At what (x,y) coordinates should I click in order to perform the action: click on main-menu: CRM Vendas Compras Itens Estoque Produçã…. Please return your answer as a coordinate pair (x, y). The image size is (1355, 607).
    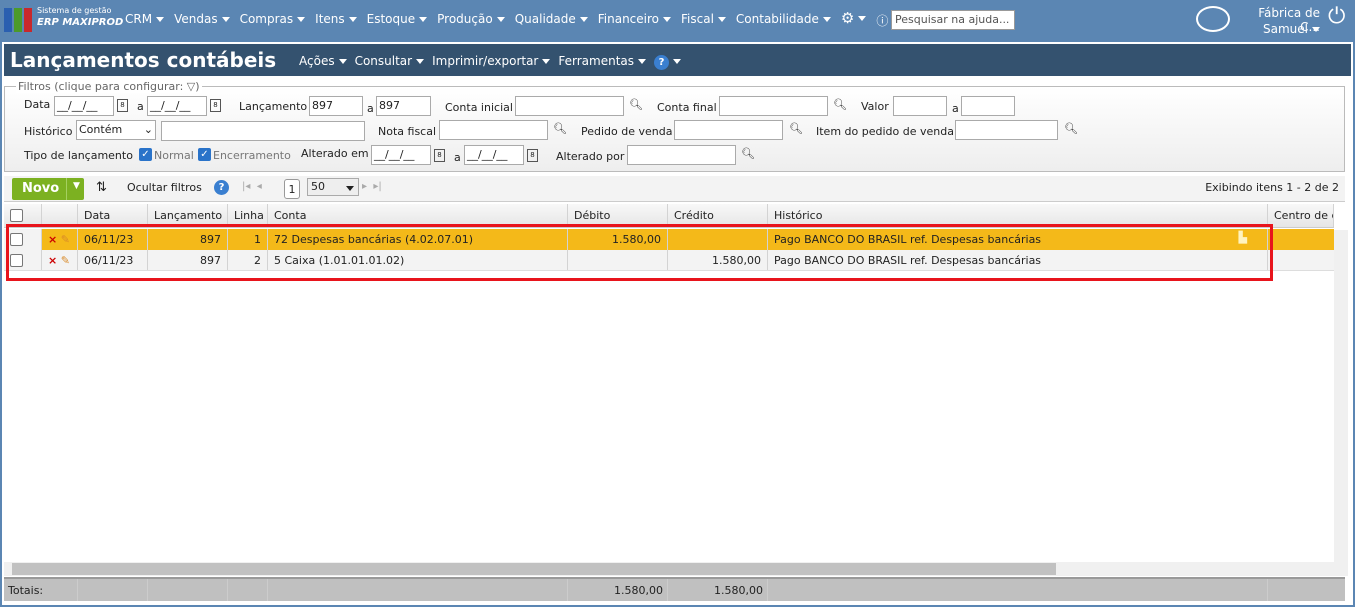
    Looking at the image, I should click on (517, 19).